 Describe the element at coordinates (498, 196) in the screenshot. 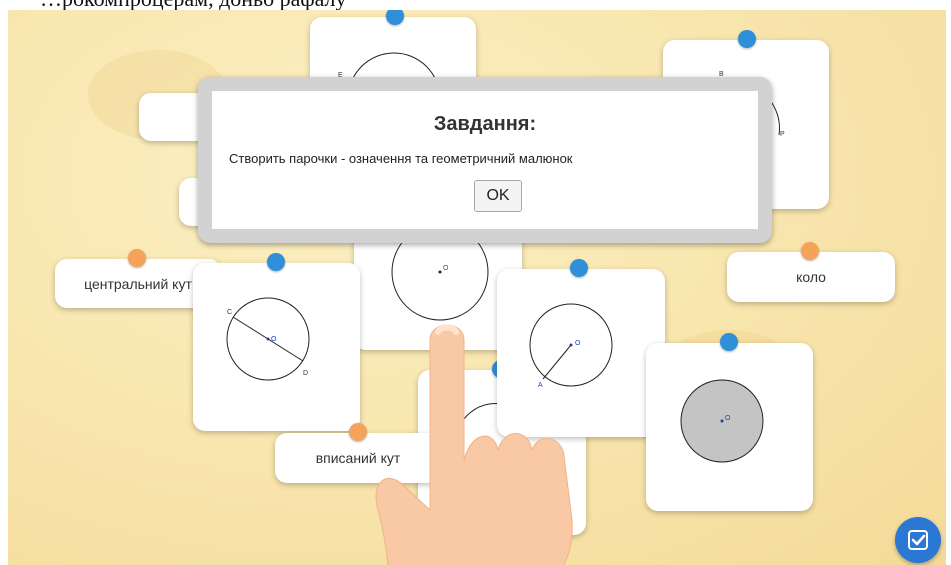

I see `ok-button: OK` at that location.